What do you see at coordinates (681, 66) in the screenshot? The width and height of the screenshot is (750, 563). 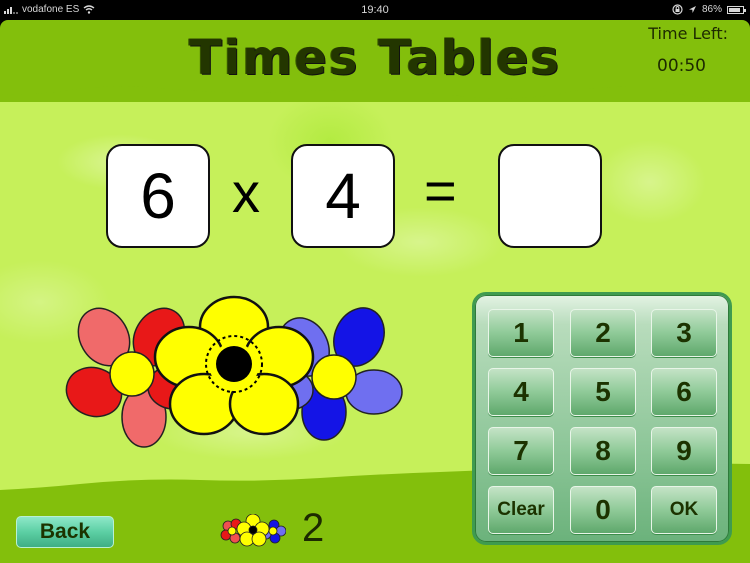 I see `time-left-value: 00:50` at bounding box center [681, 66].